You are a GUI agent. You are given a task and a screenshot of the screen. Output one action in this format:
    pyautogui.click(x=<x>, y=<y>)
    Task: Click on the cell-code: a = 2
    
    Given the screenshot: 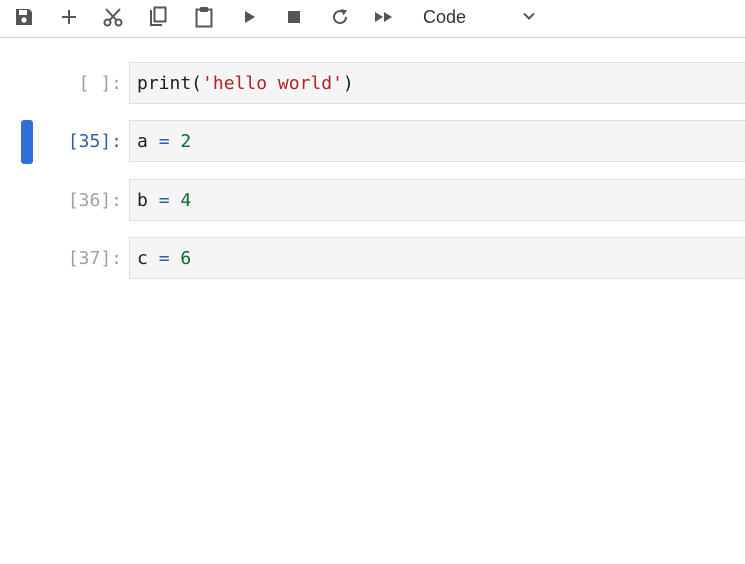 What is the action you would take?
    pyautogui.click(x=164, y=142)
    